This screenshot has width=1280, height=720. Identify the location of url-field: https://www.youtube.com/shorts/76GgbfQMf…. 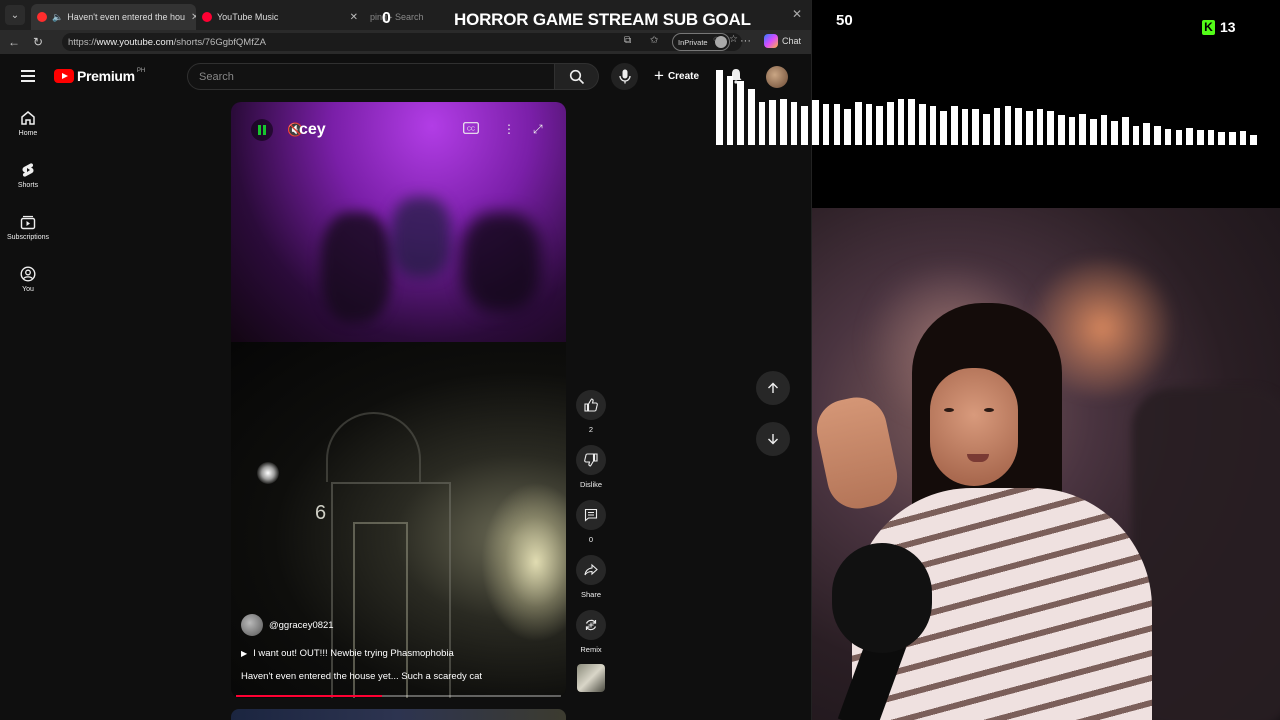
(402, 42).